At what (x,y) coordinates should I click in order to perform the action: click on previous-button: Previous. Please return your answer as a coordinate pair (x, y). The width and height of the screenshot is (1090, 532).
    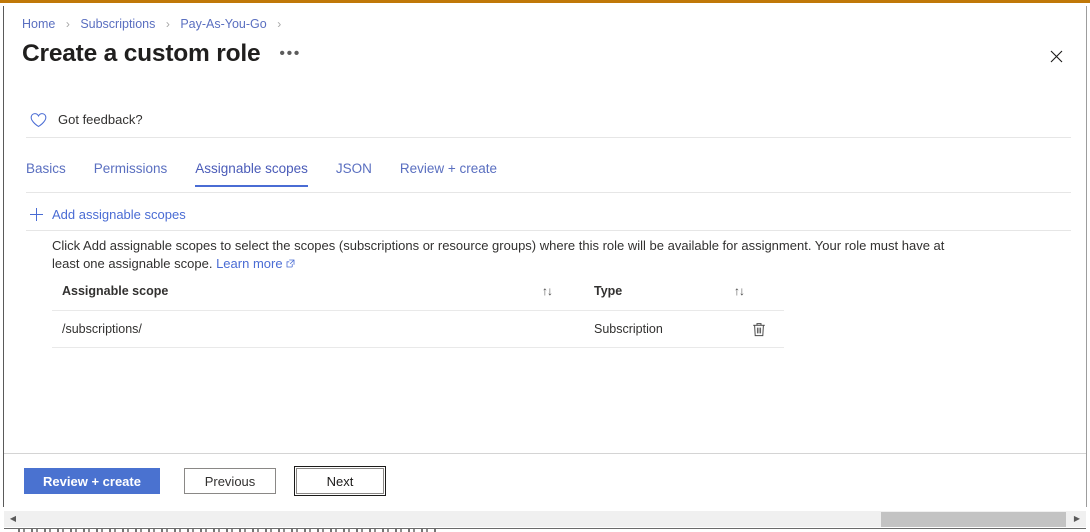
    Looking at the image, I should click on (230, 481).